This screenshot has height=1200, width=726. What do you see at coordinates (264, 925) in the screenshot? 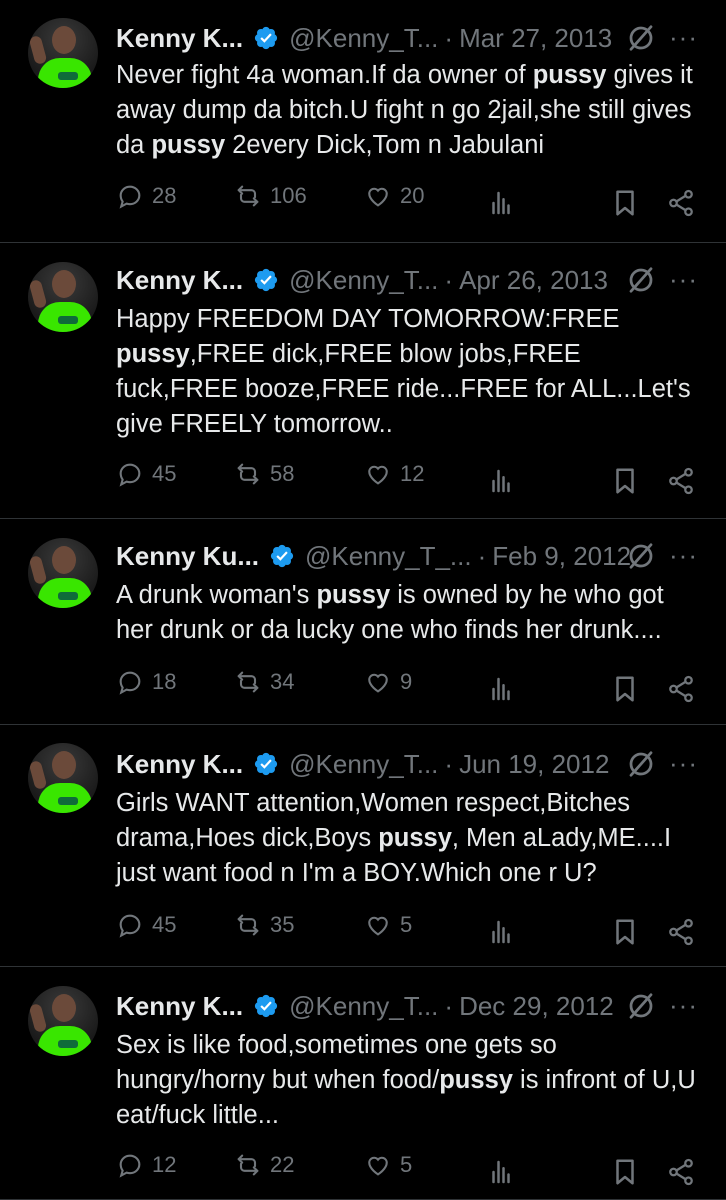
I see `repost-button: 35` at bounding box center [264, 925].